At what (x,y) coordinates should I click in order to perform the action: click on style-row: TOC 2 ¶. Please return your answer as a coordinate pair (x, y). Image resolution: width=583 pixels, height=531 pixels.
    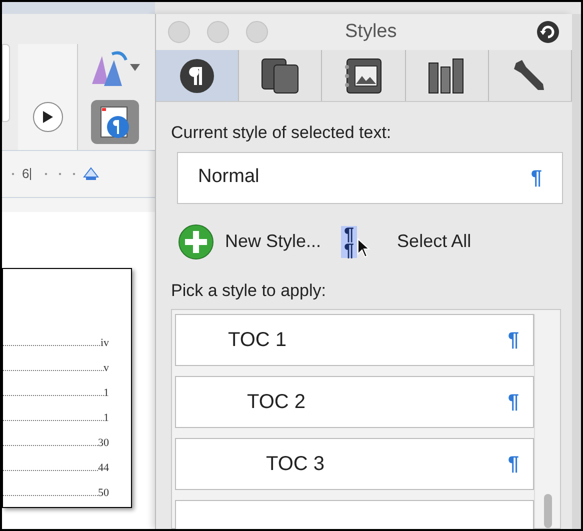
    Looking at the image, I should click on (354, 402).